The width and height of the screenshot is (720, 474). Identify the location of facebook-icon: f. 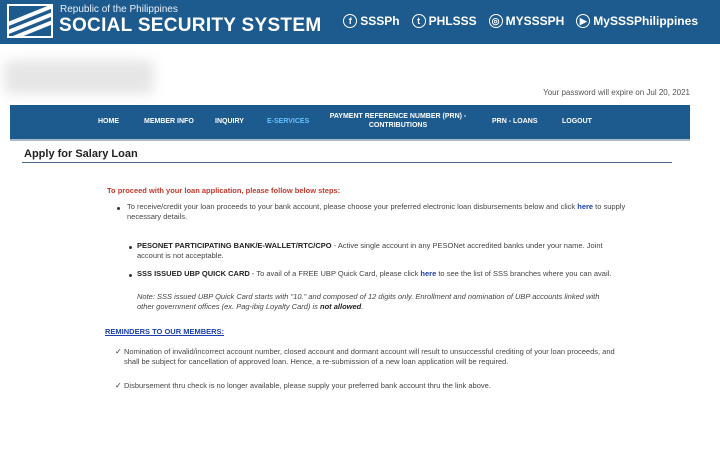
(350, 21).